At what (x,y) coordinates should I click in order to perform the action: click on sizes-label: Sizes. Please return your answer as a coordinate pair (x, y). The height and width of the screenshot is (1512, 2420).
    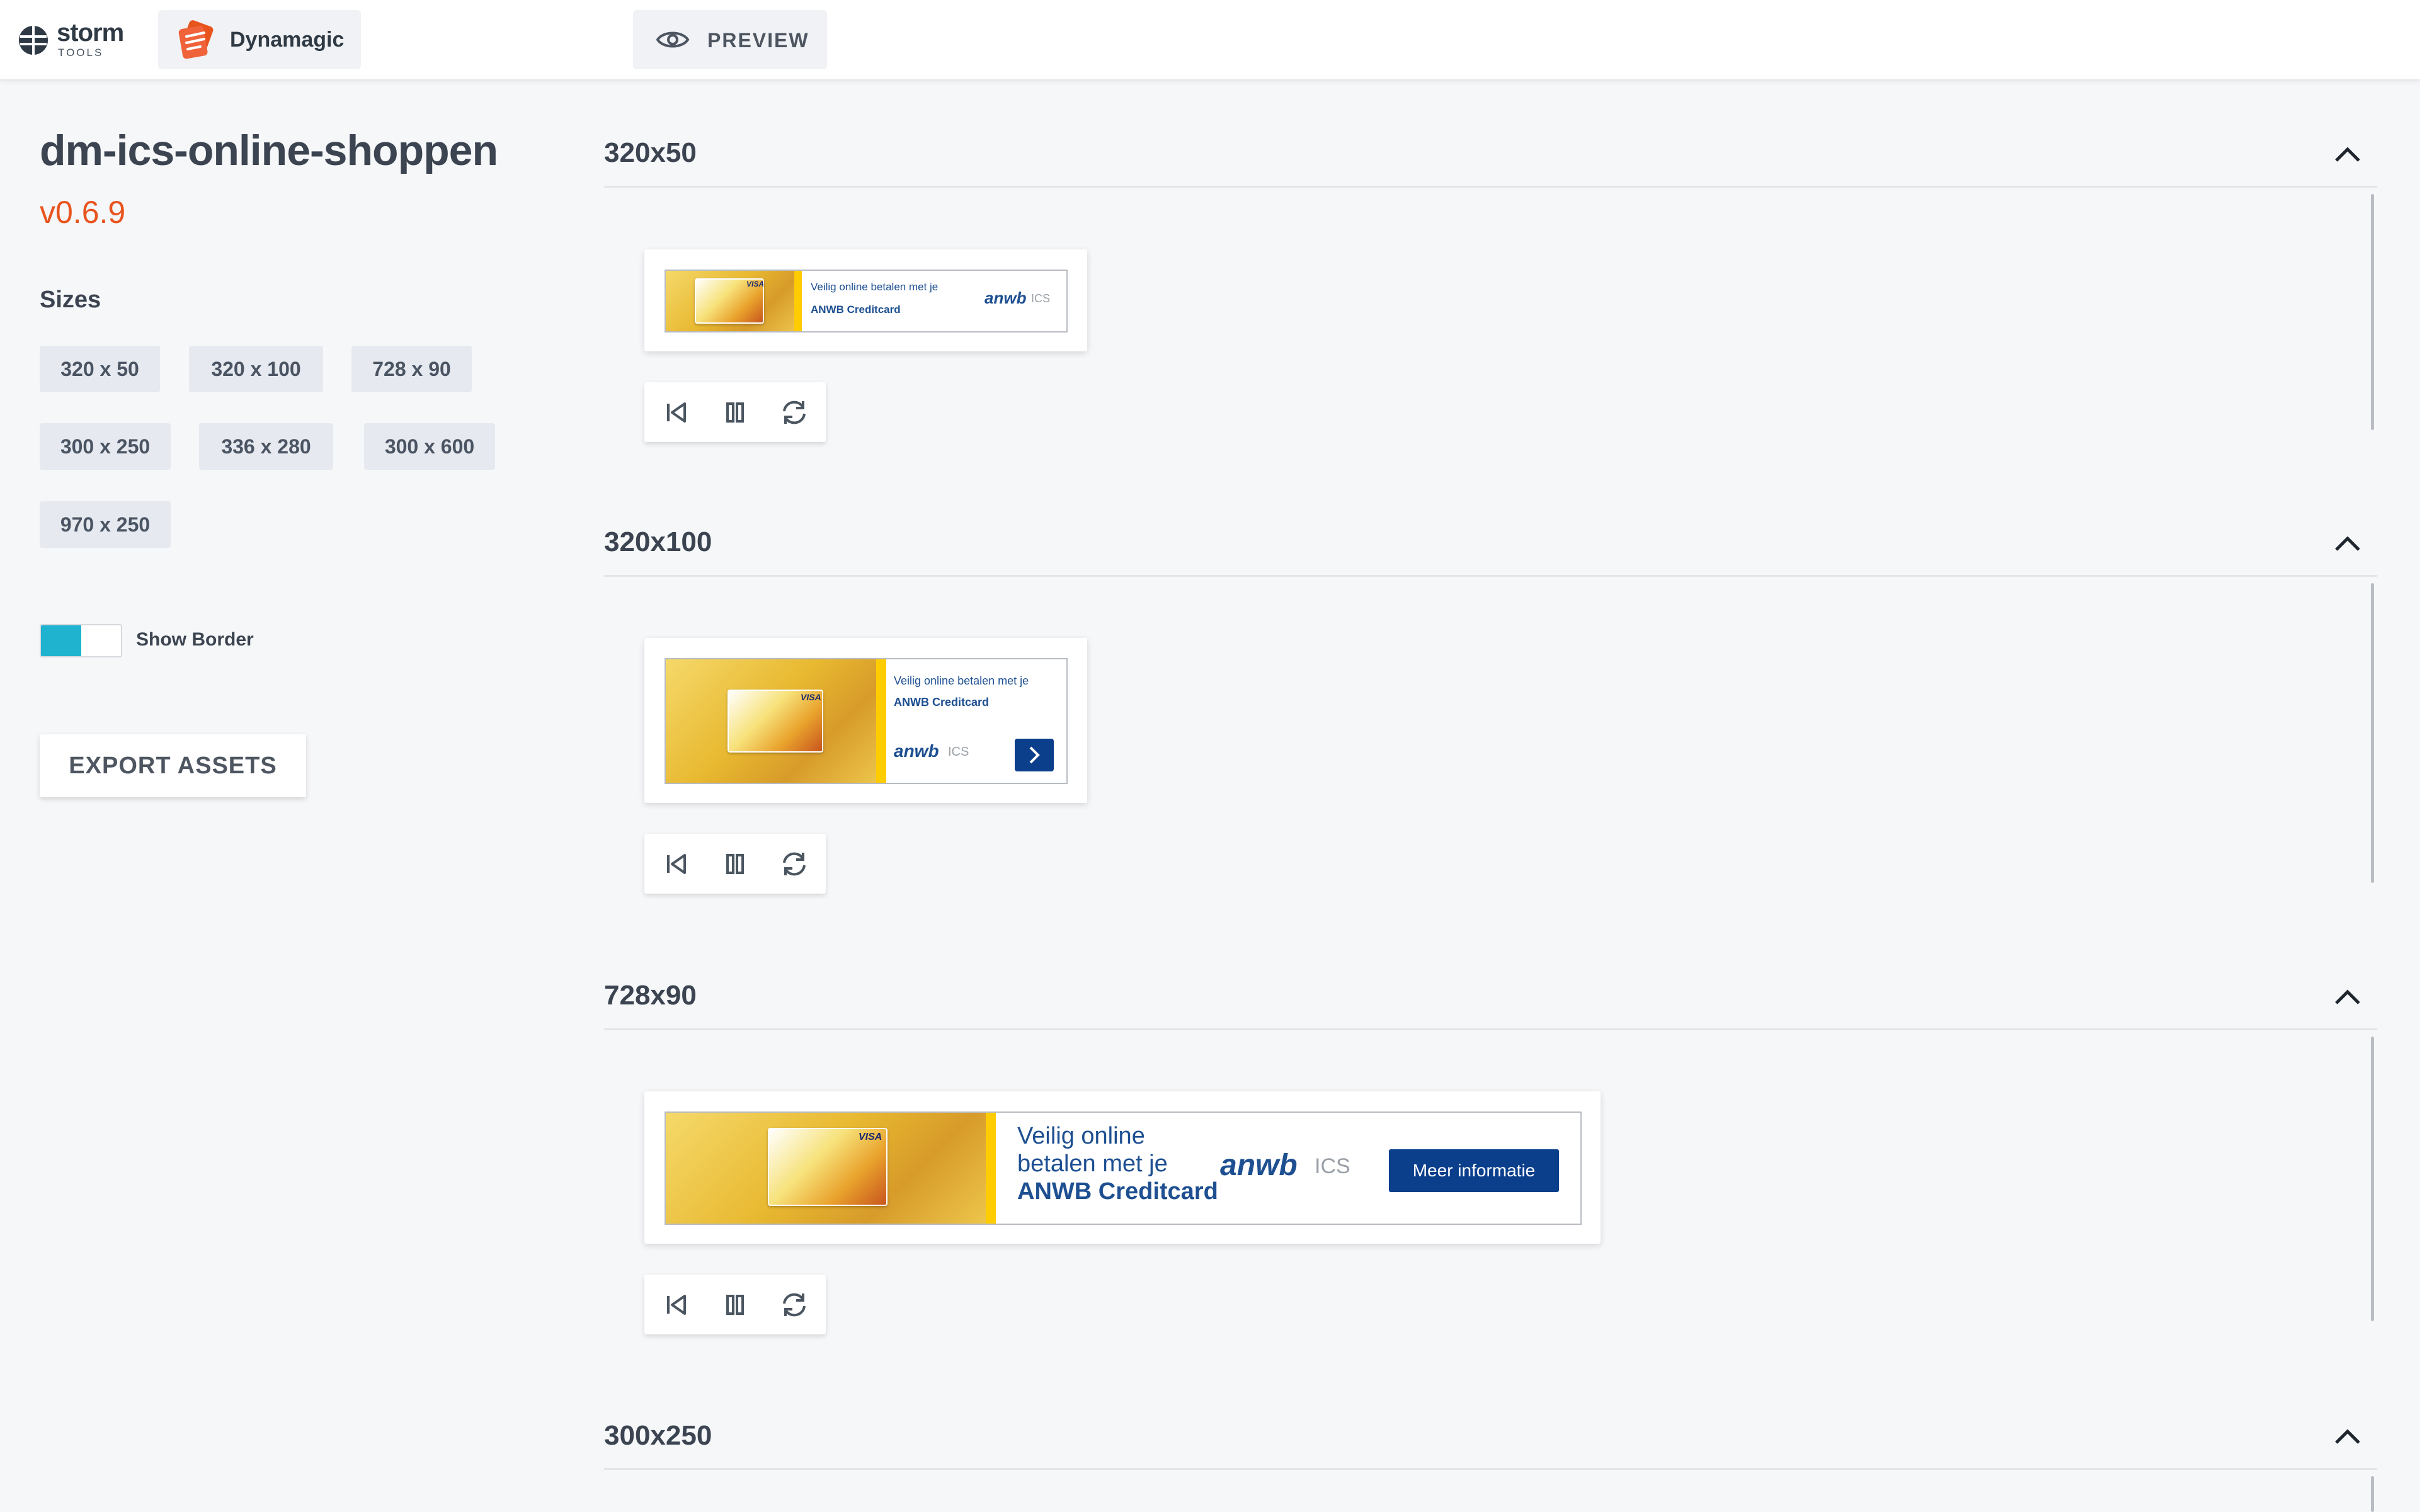
    Looking at the image, I should click on (70, 300).